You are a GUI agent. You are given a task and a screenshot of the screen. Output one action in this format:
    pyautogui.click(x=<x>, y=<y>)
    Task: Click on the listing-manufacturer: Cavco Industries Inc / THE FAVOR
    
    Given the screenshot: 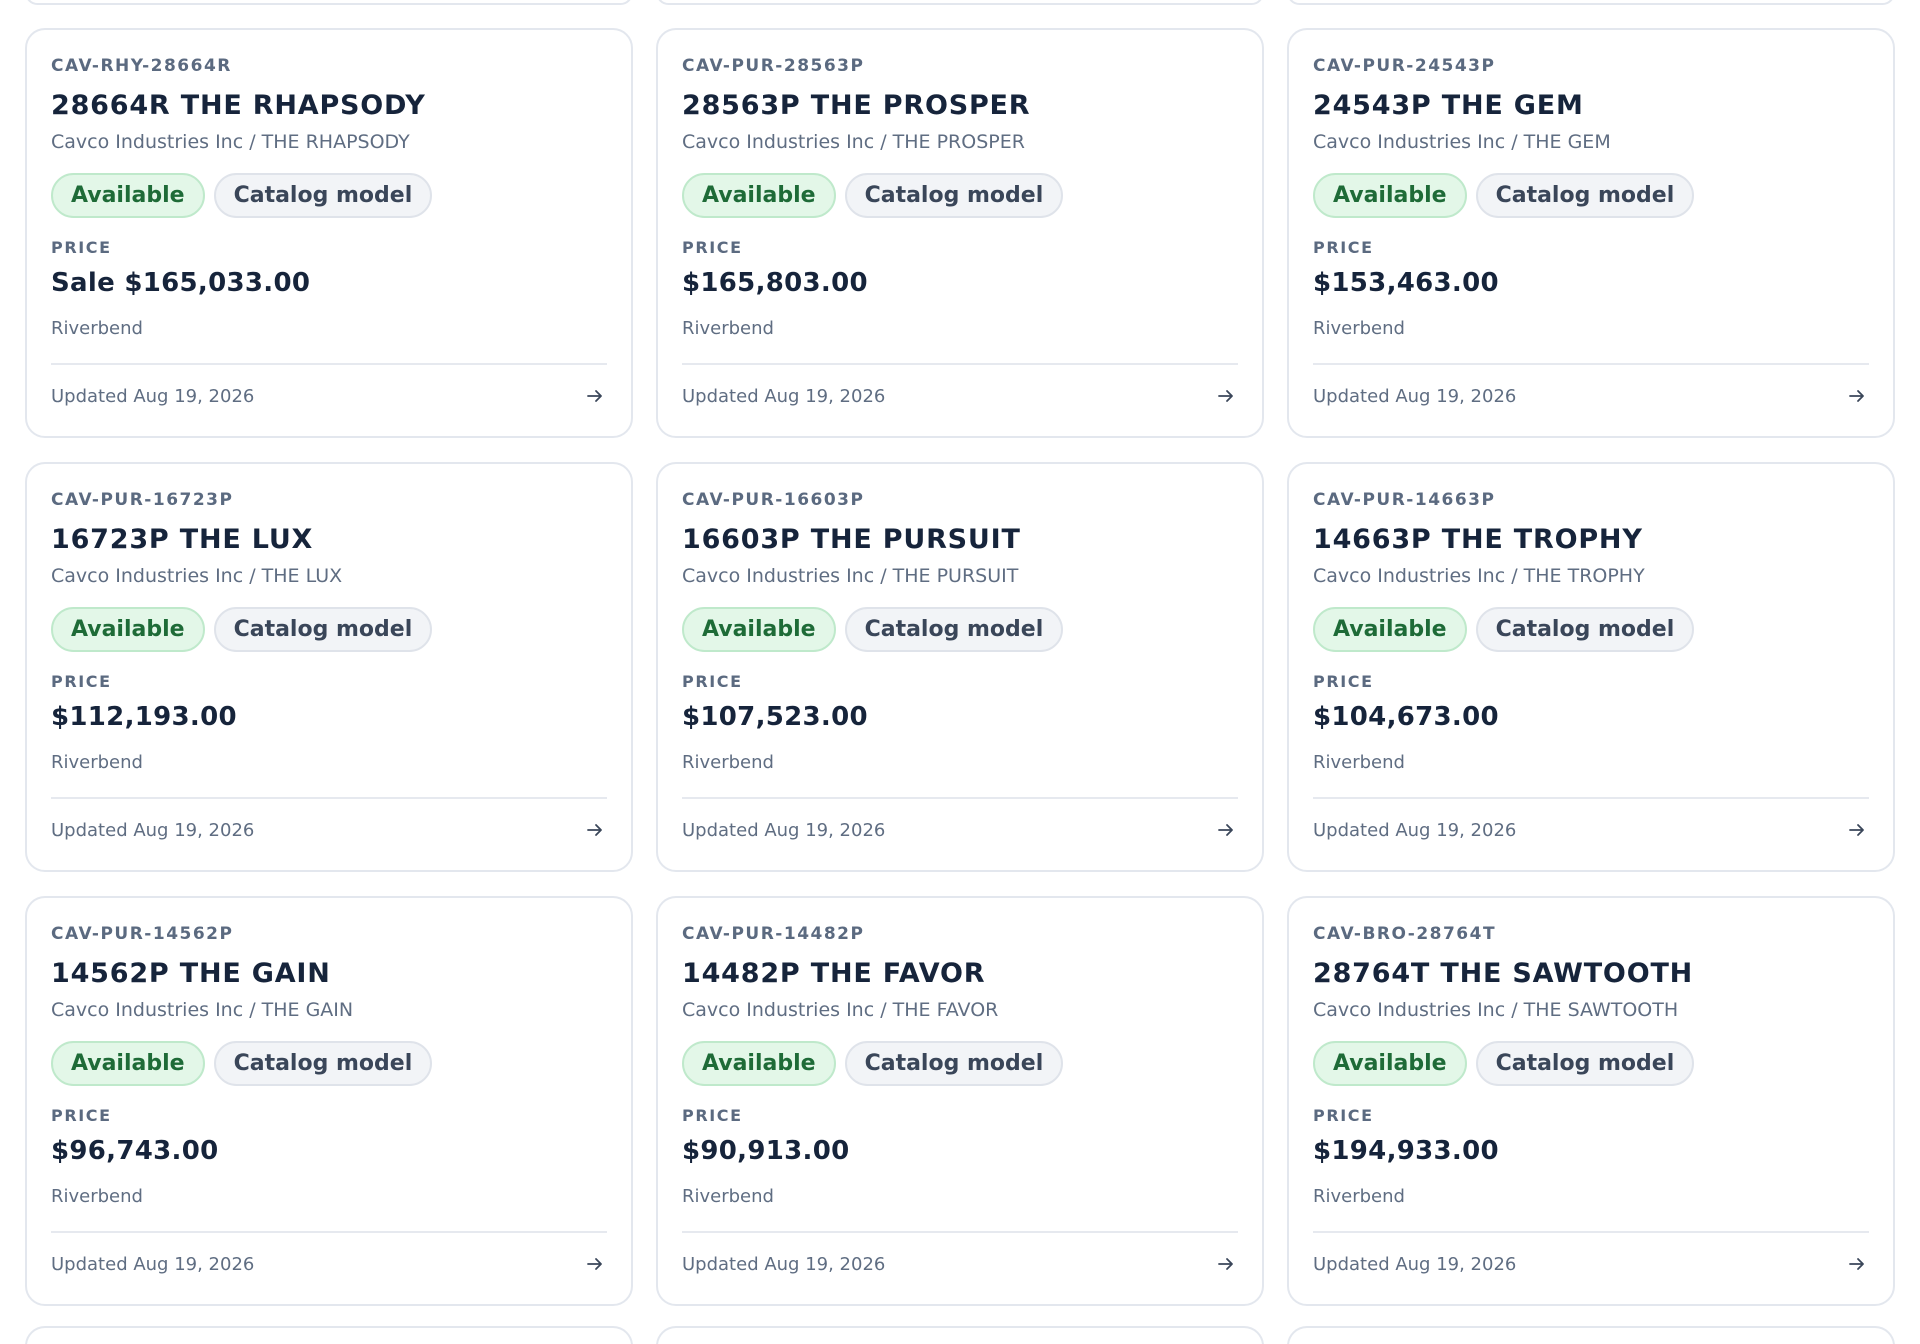 What is the action you would take?
    pyautogui.click(x=840, y=1010)
    